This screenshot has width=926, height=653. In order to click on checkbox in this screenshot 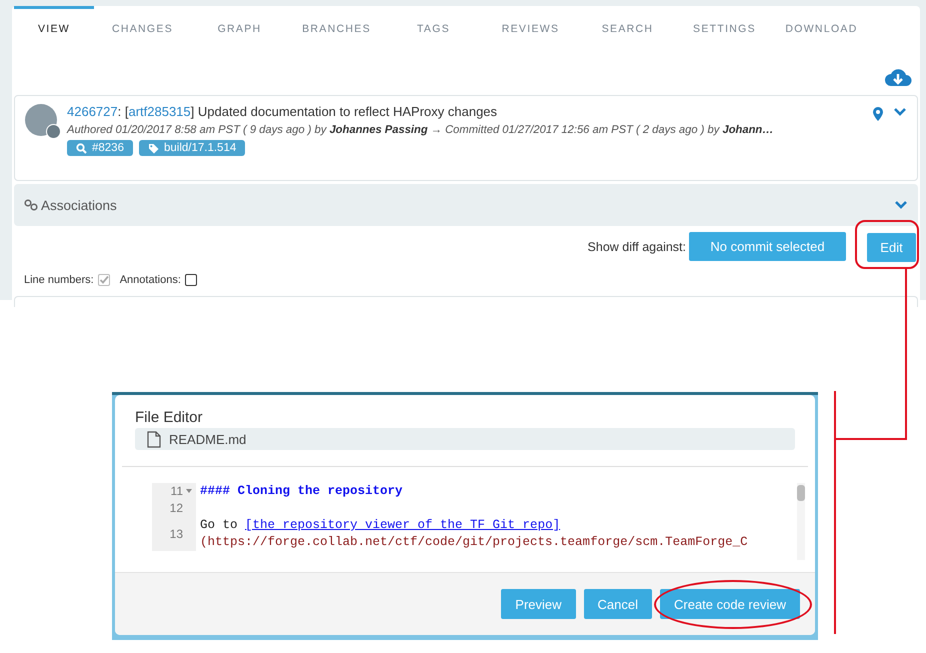, I will do `click(190, 280)`.